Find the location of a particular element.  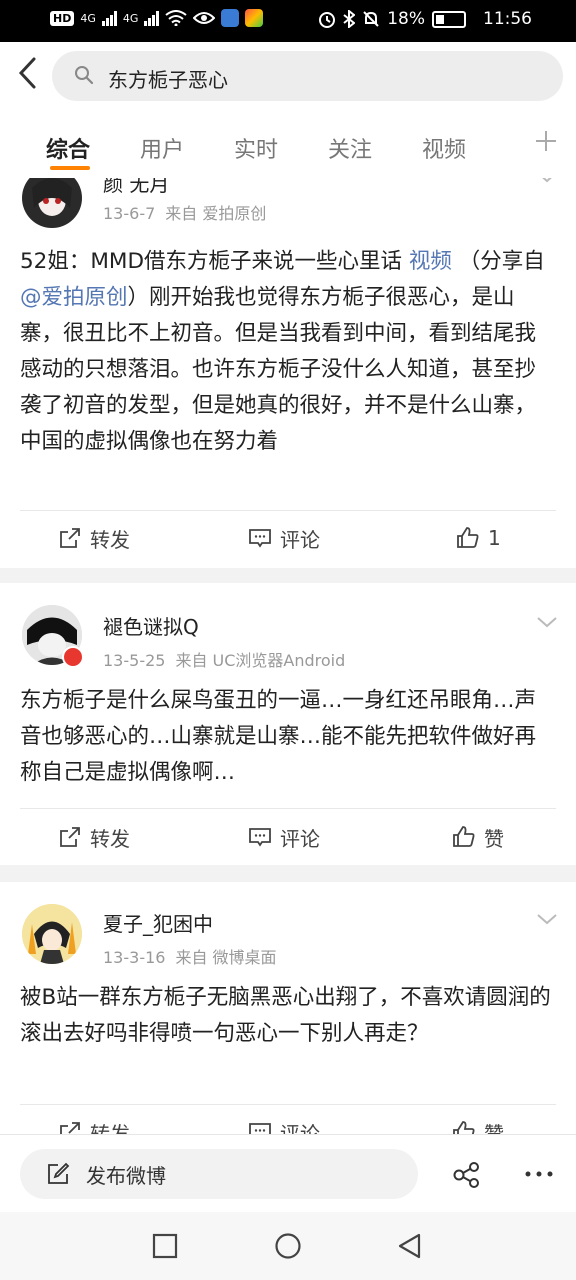

system-nav-bar is located at coordinates (288, 1246).